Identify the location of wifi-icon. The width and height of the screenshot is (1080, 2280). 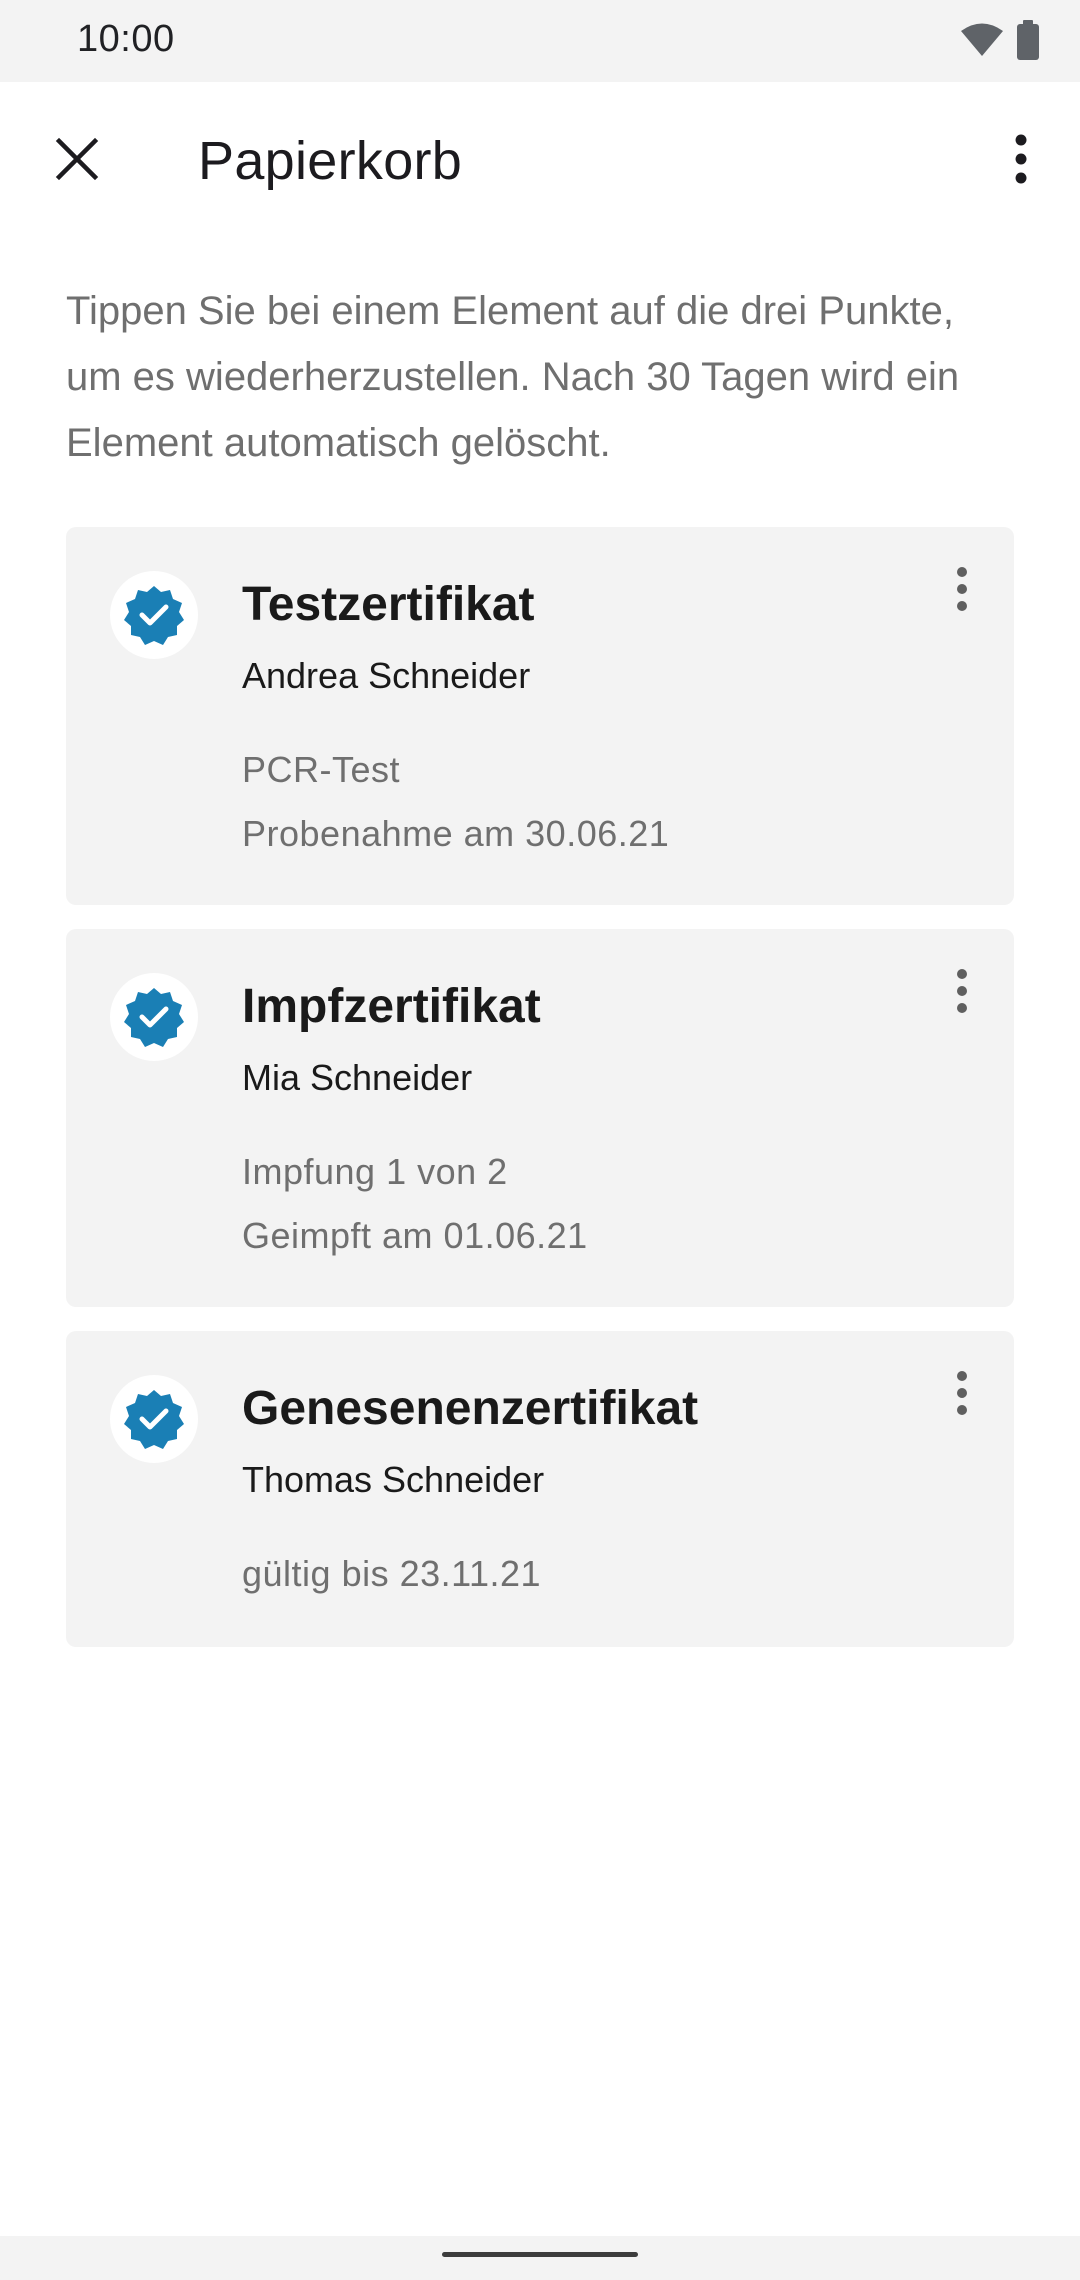
(982, 42).